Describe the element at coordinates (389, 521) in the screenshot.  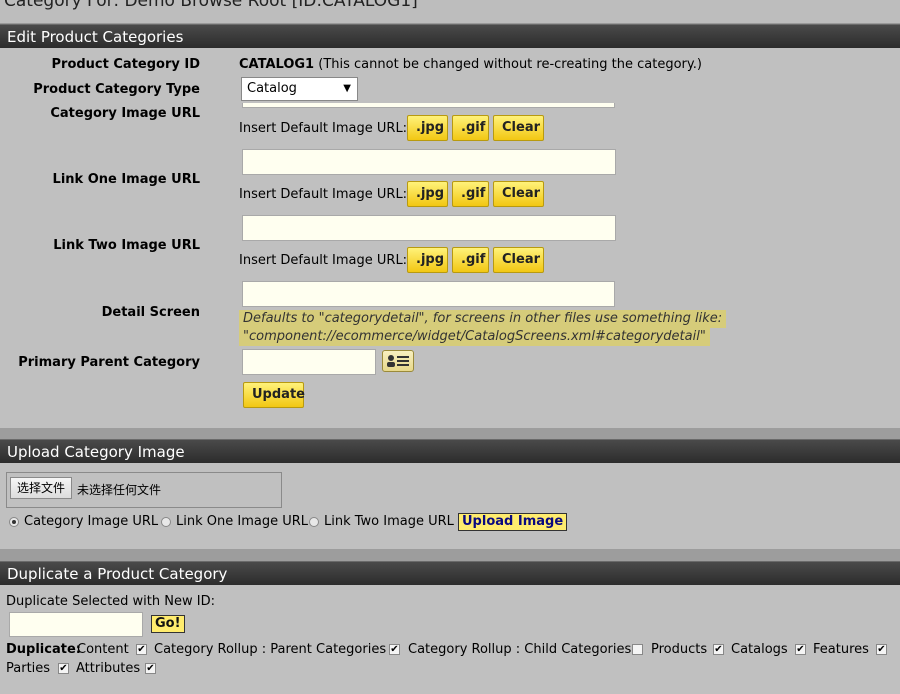
I see `radio-link-two-image-label: Link Two Image URL` at that location.